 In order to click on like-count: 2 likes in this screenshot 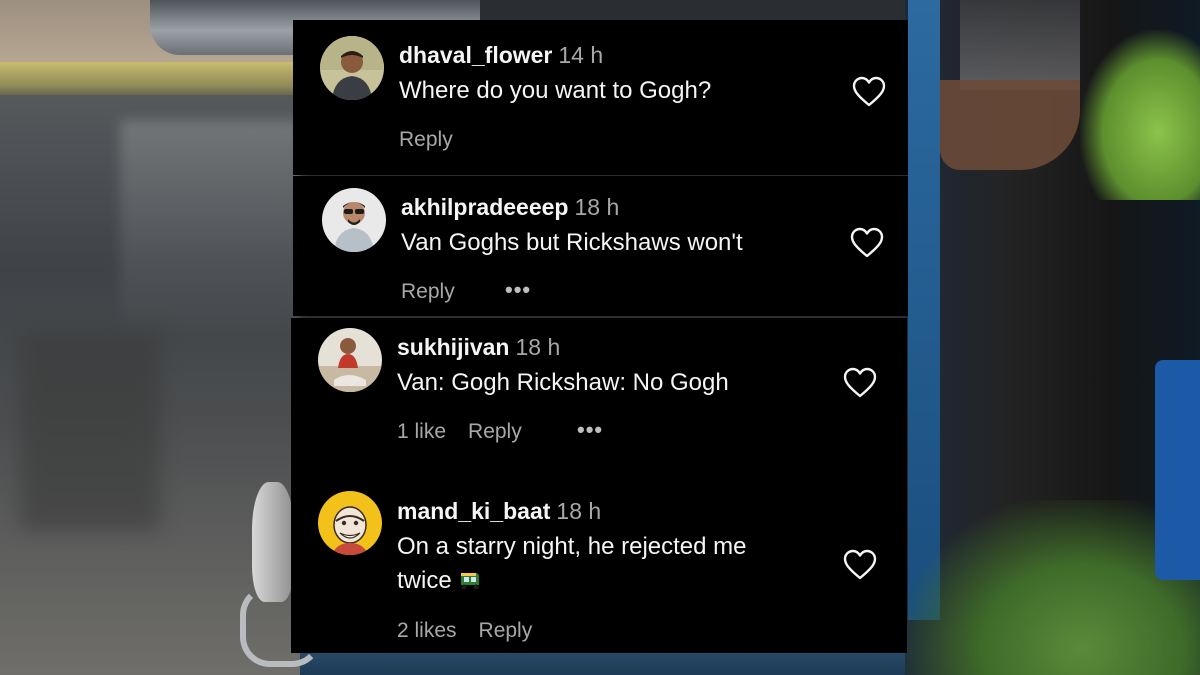, I will do `click(427, 630)`.